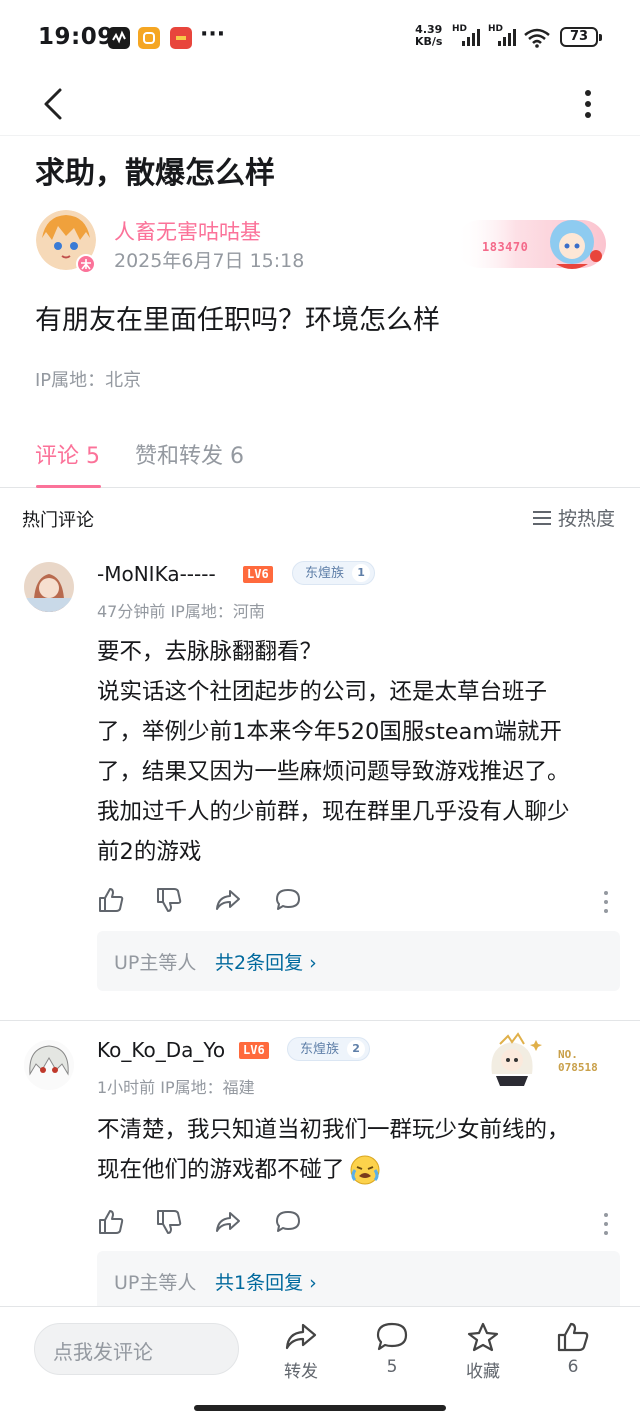 This screenshot has height=1422, width=640. I want to click on comment-input: 点我发评论, so click(136, 1349).